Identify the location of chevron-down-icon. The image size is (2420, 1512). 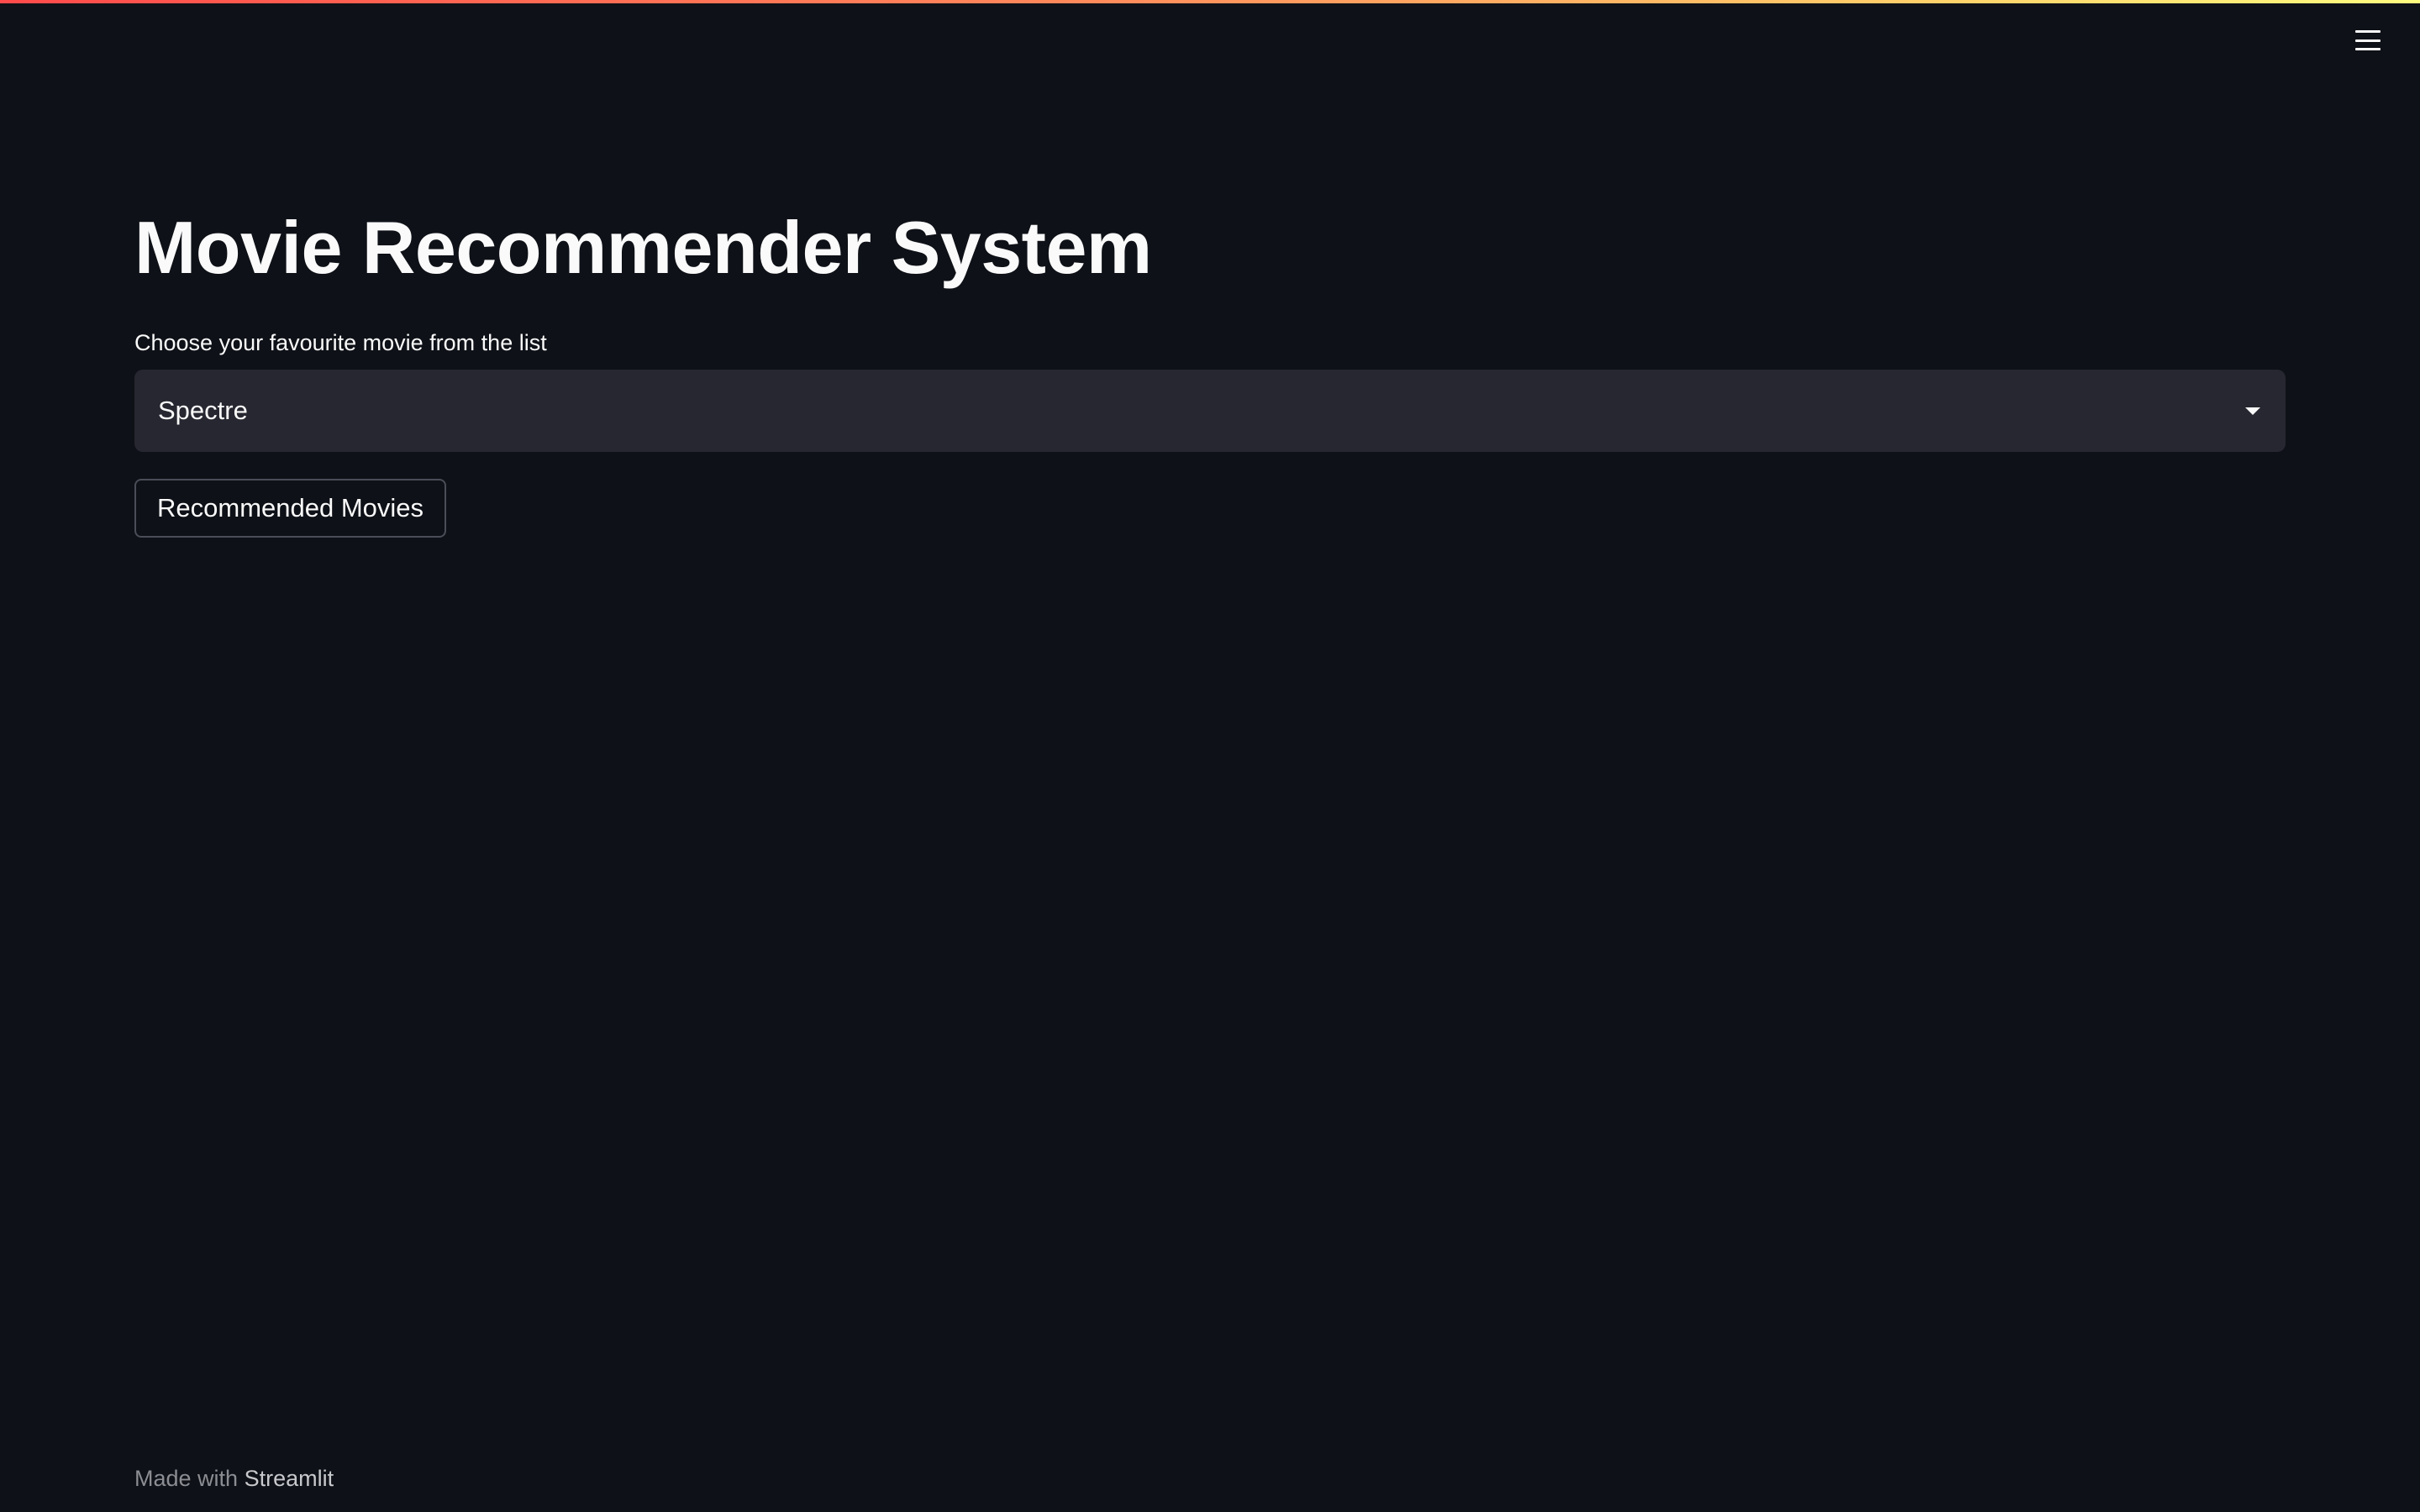
(2252, 411).